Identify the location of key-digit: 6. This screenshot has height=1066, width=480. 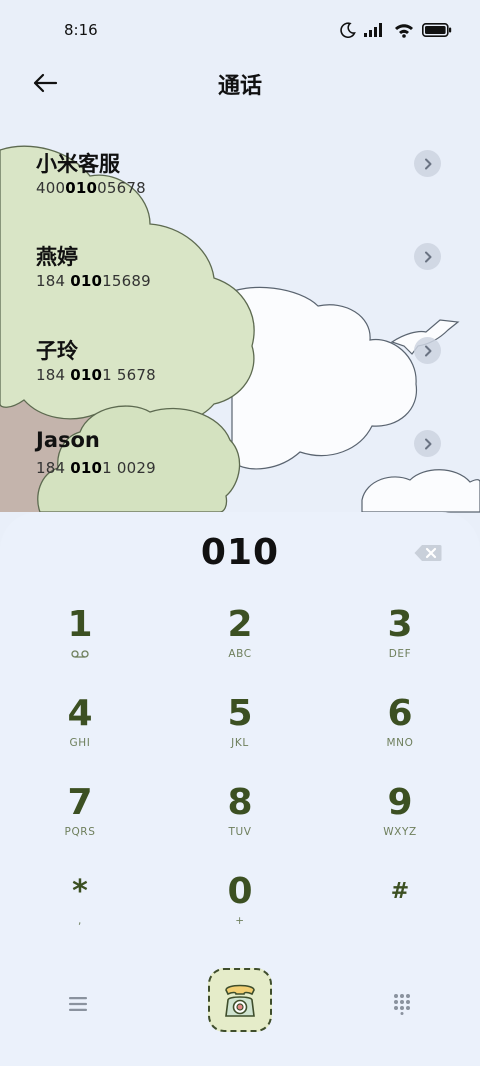
(400, 713).